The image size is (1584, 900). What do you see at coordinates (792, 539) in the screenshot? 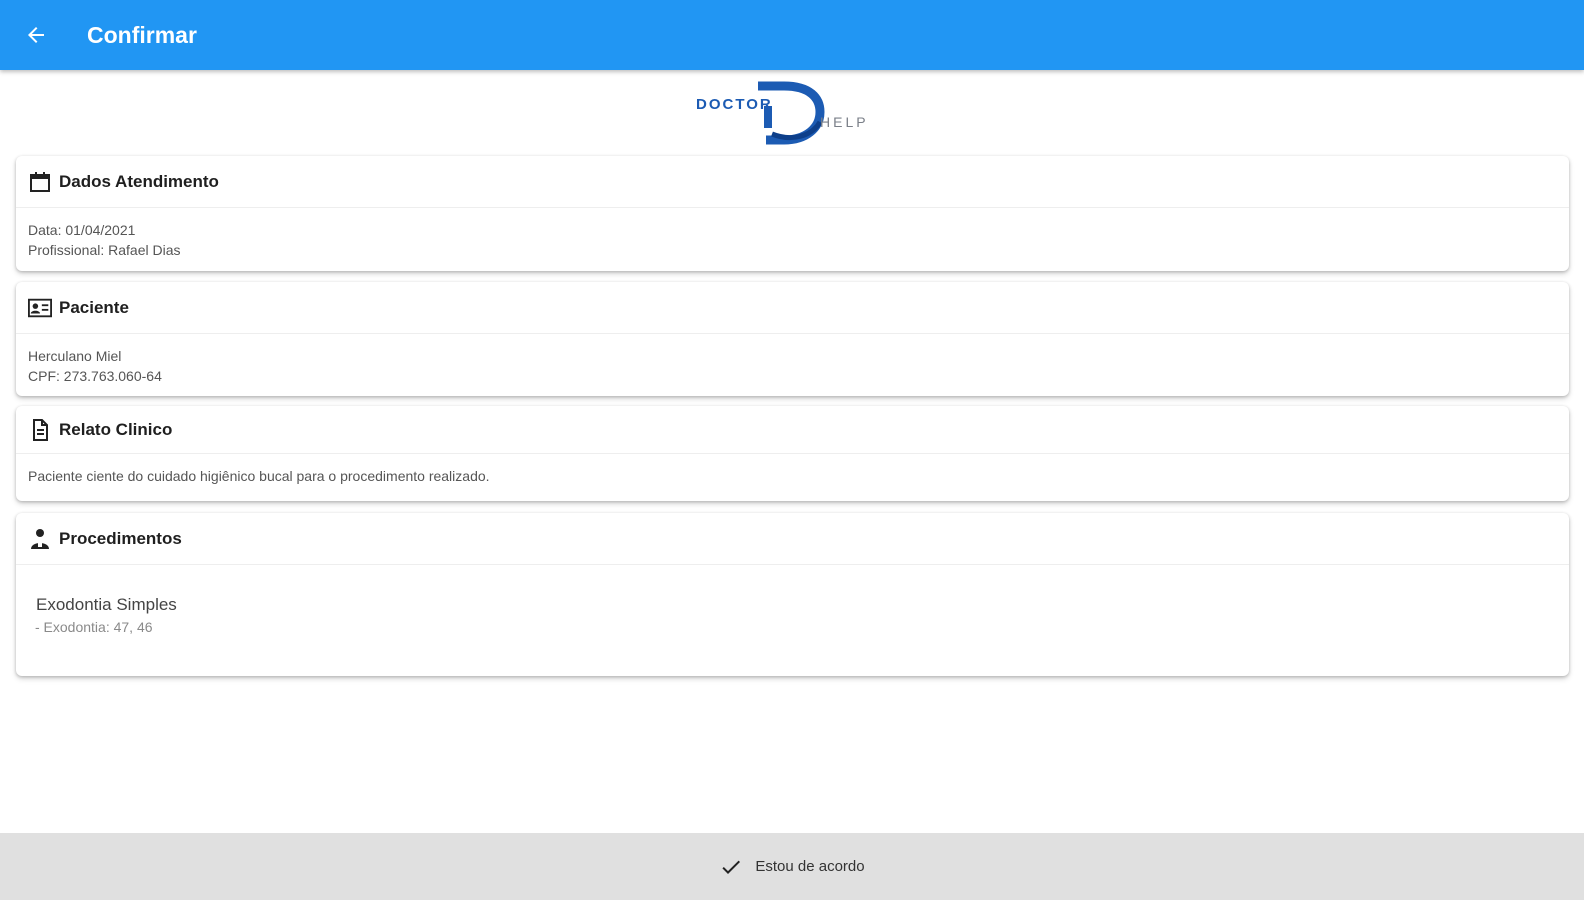
I see `card-header: Procedimentos` at bounding box center [792, 539].